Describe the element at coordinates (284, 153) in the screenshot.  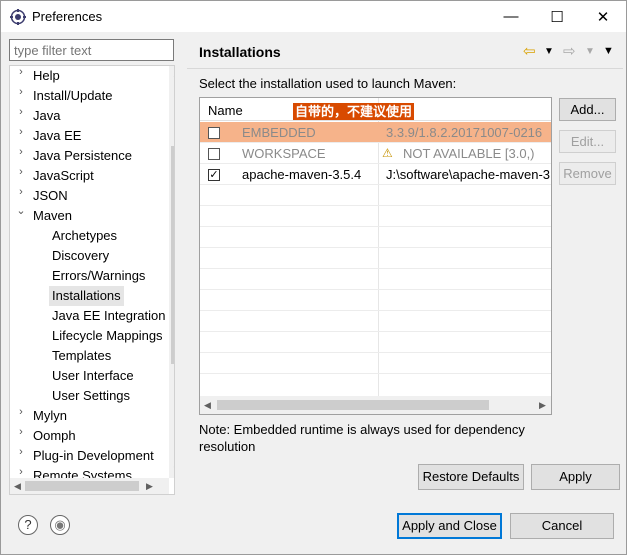
I see `installation-name: WORKSPACE` at that location.